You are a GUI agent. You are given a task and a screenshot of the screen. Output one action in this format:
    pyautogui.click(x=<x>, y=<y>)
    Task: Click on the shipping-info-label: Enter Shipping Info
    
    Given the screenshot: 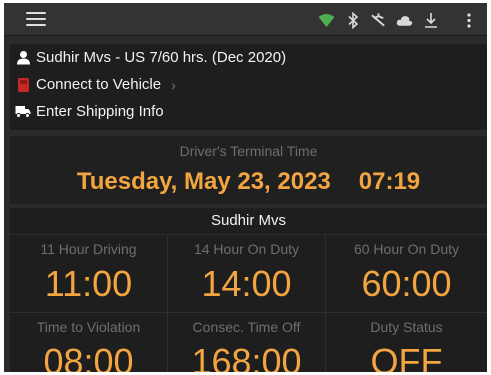 What is the action you would take?
    pyautogui.click(x=100, y=111)
    